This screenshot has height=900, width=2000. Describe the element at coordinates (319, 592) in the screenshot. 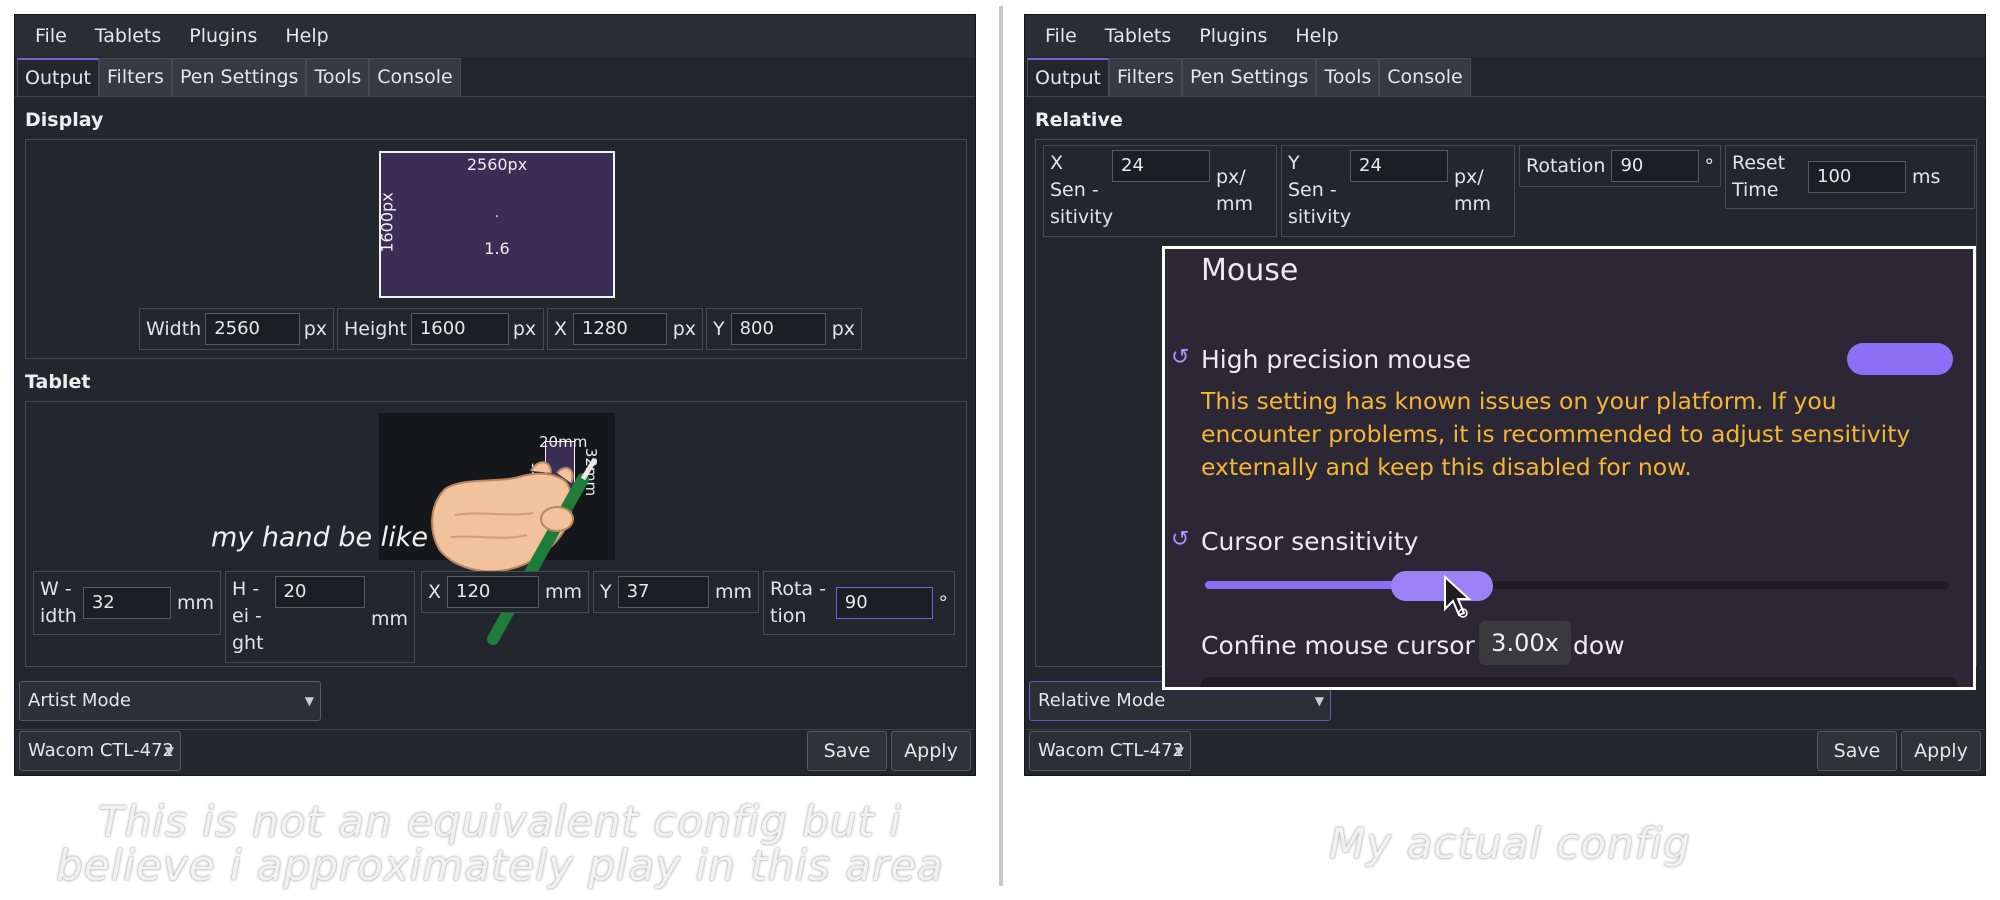

I see `tablet-height-input: 20` at that location.